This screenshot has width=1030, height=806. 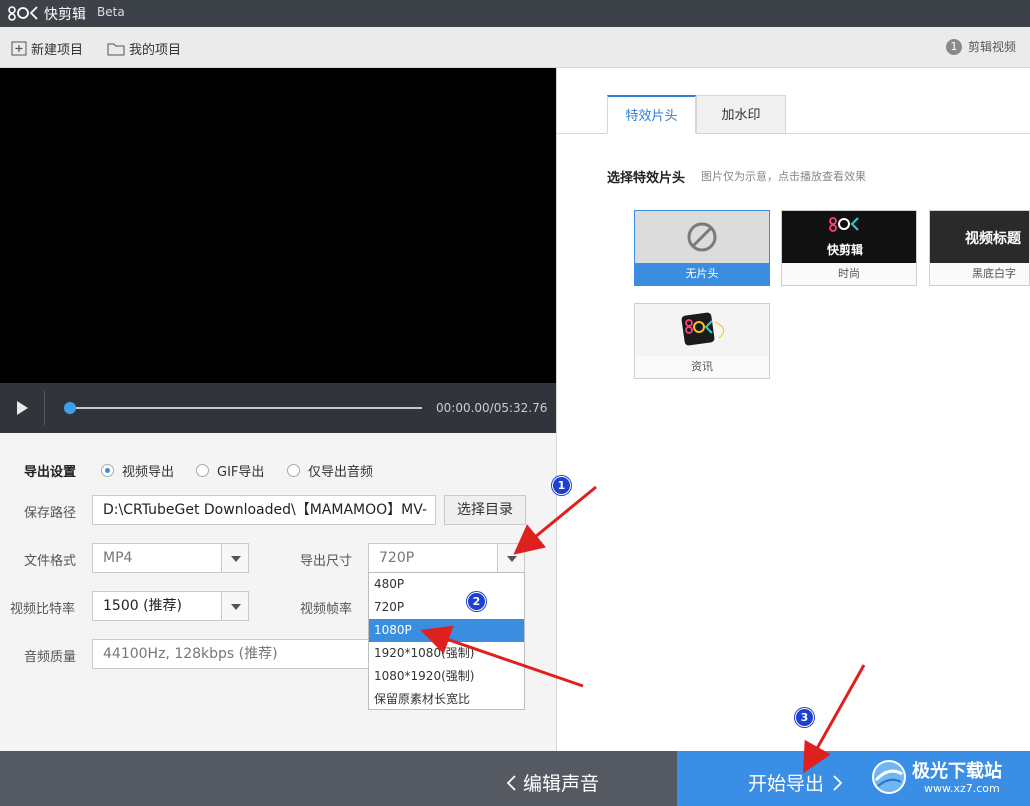 What do you see at coordinates (979, 274) in the screenshot?
I see `intro-caption: 黑底白字` at bounding box center [979, 274].